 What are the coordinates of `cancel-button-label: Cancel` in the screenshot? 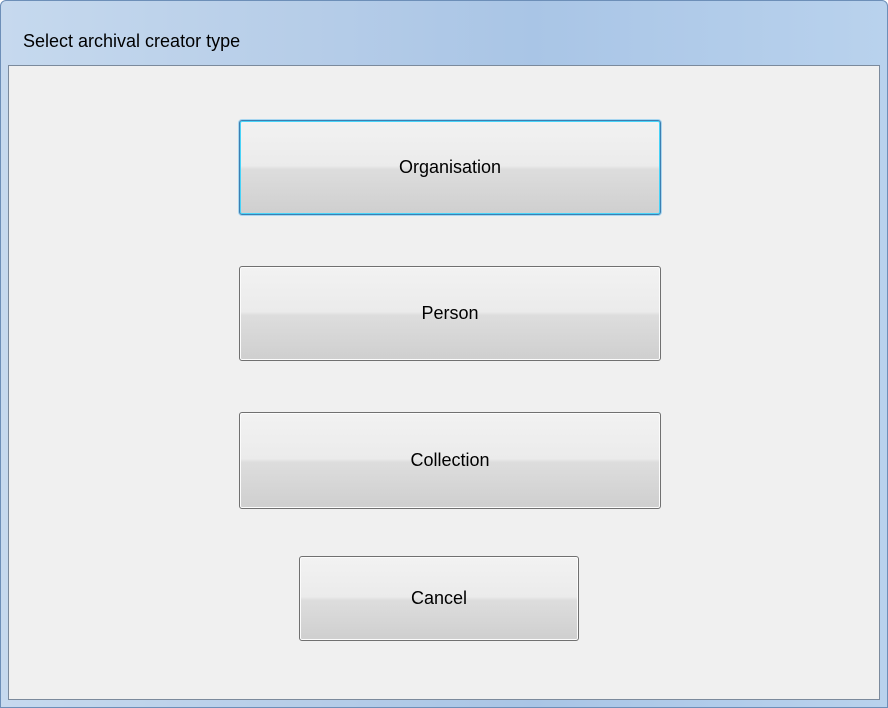 It's located at (439, 598).